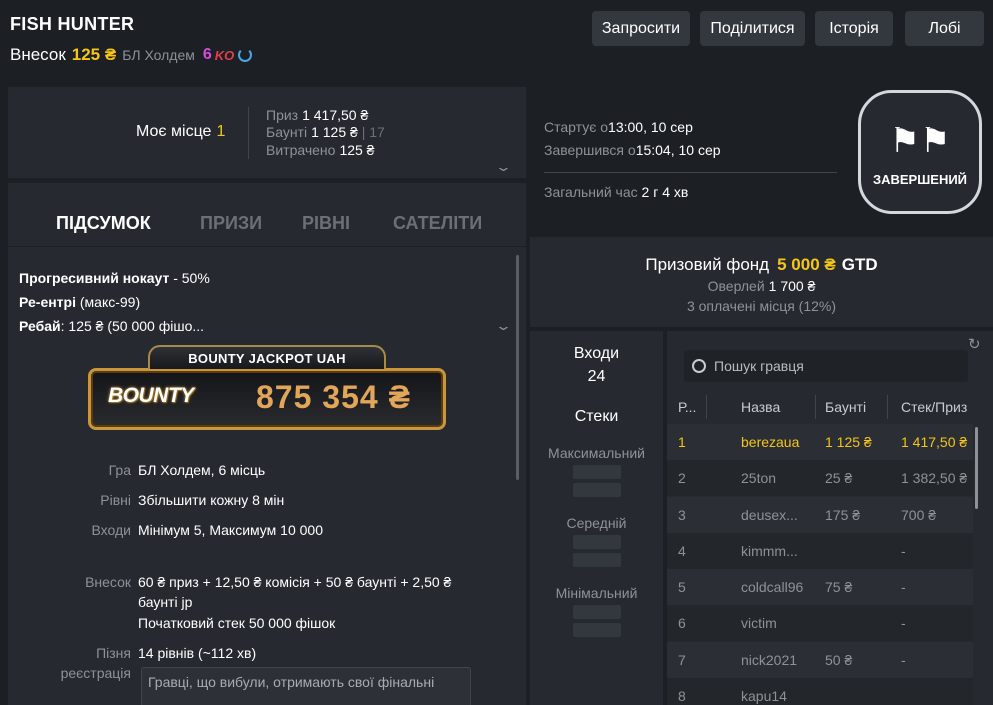  Describe the element at coordinates (437, 223) in the screenshot. I see `tab-satellites: САТЕЛІТИ` at that location.